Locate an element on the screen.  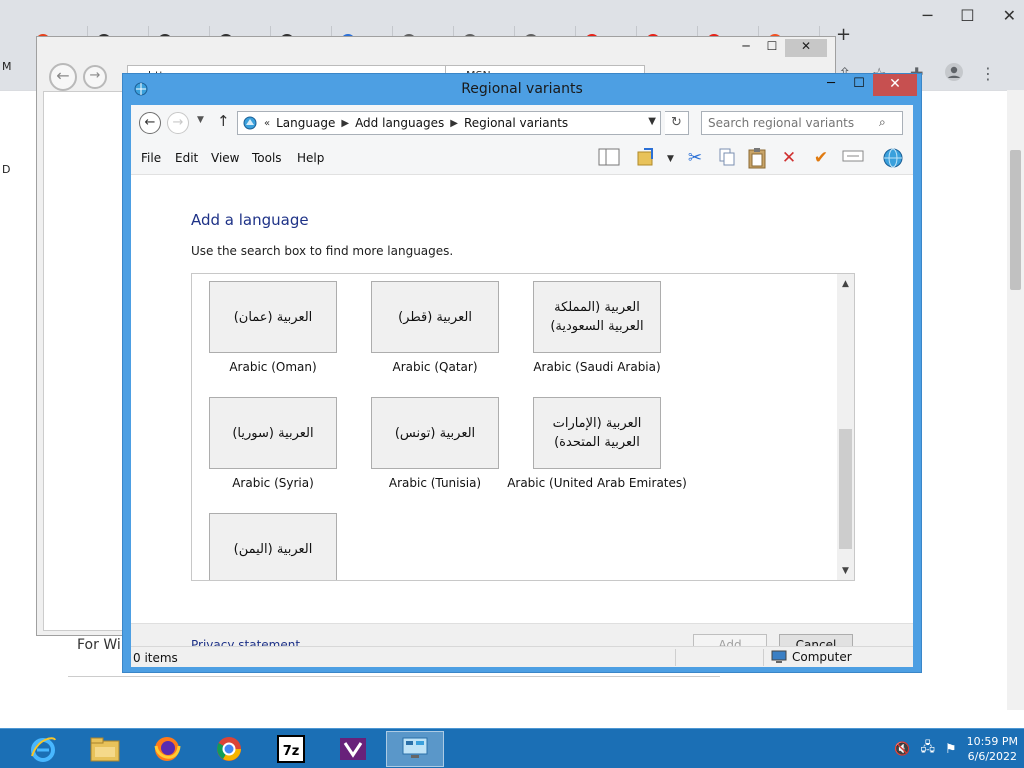
taskbar-internet-explorer-icon is located at coordinates (43, 749).